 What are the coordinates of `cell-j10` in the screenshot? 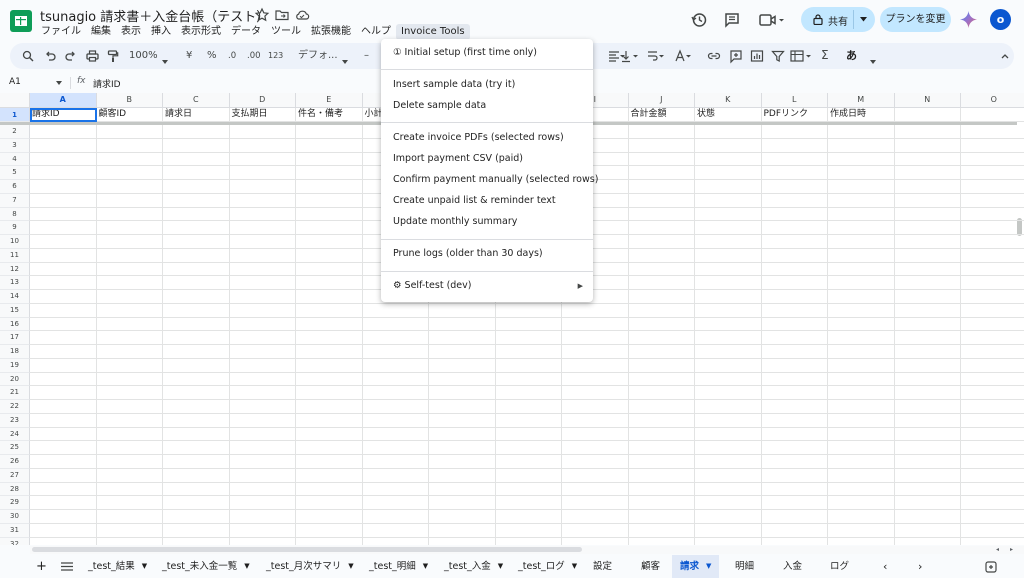 It's located at (661, 242).